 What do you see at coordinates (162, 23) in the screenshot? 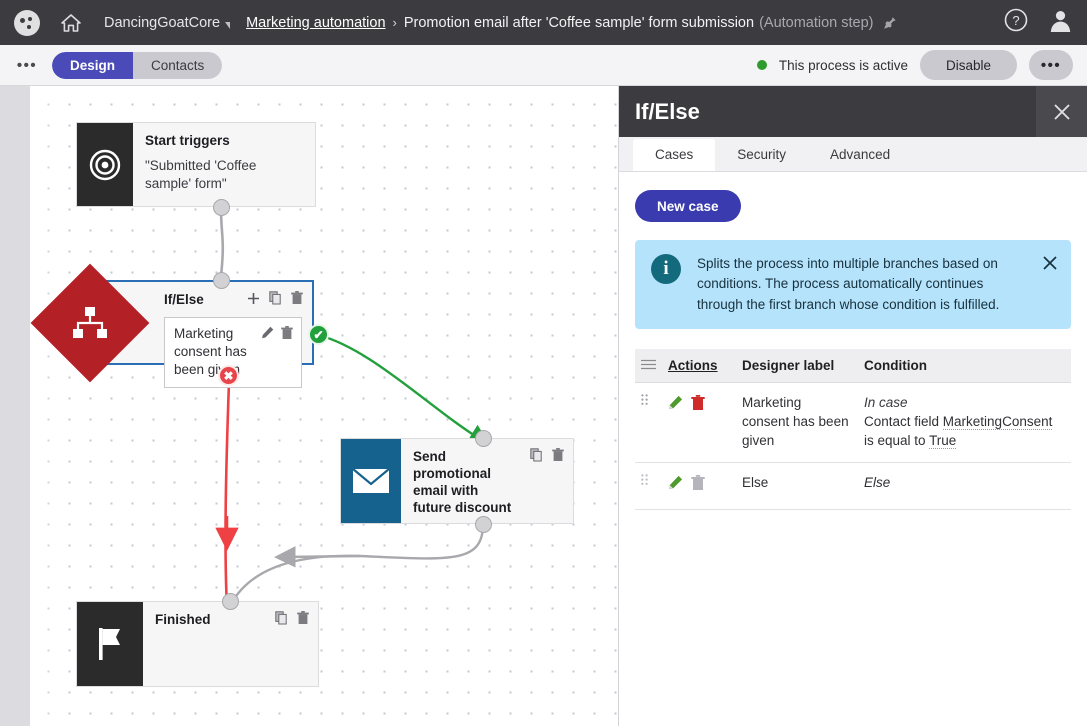
I see `breadcrumb-site: DancingGoatCore` at bounding box center [162, 23].